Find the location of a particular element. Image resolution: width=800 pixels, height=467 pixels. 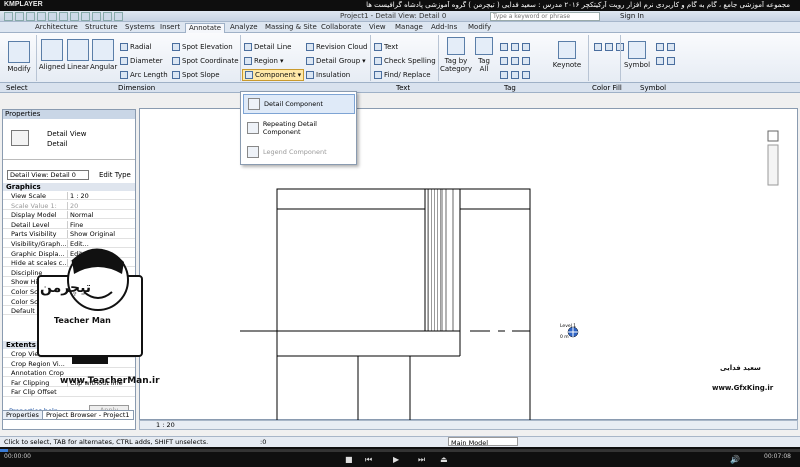

area-reinforcement-icon is located at coordinates (671, 61).